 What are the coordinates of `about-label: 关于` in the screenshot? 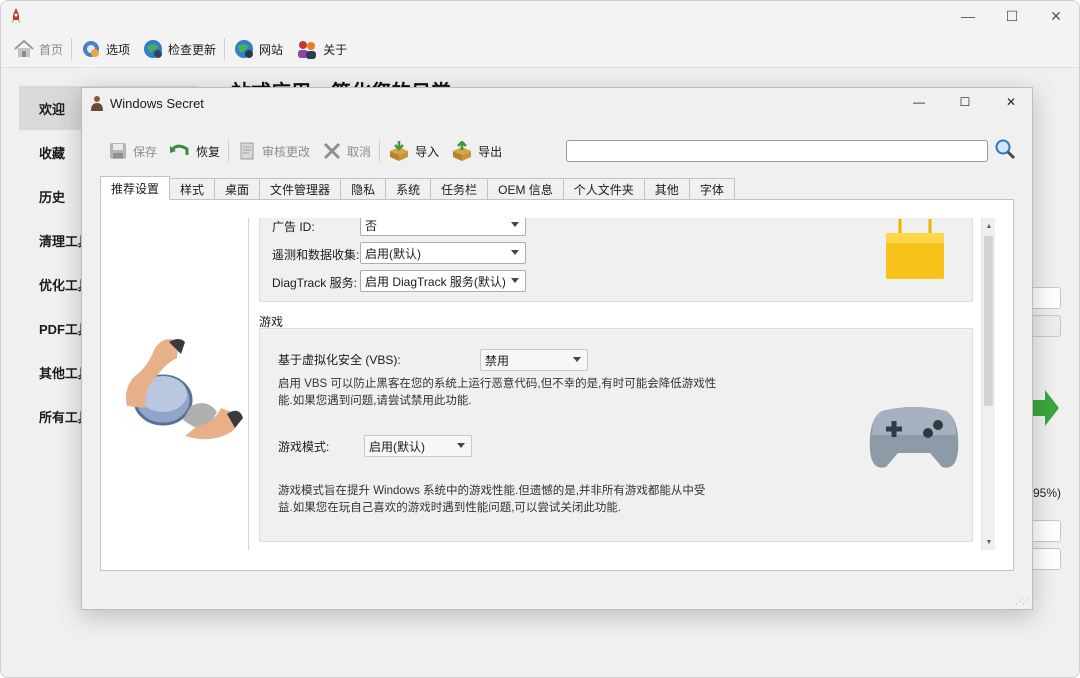 It's located at (335, 49).